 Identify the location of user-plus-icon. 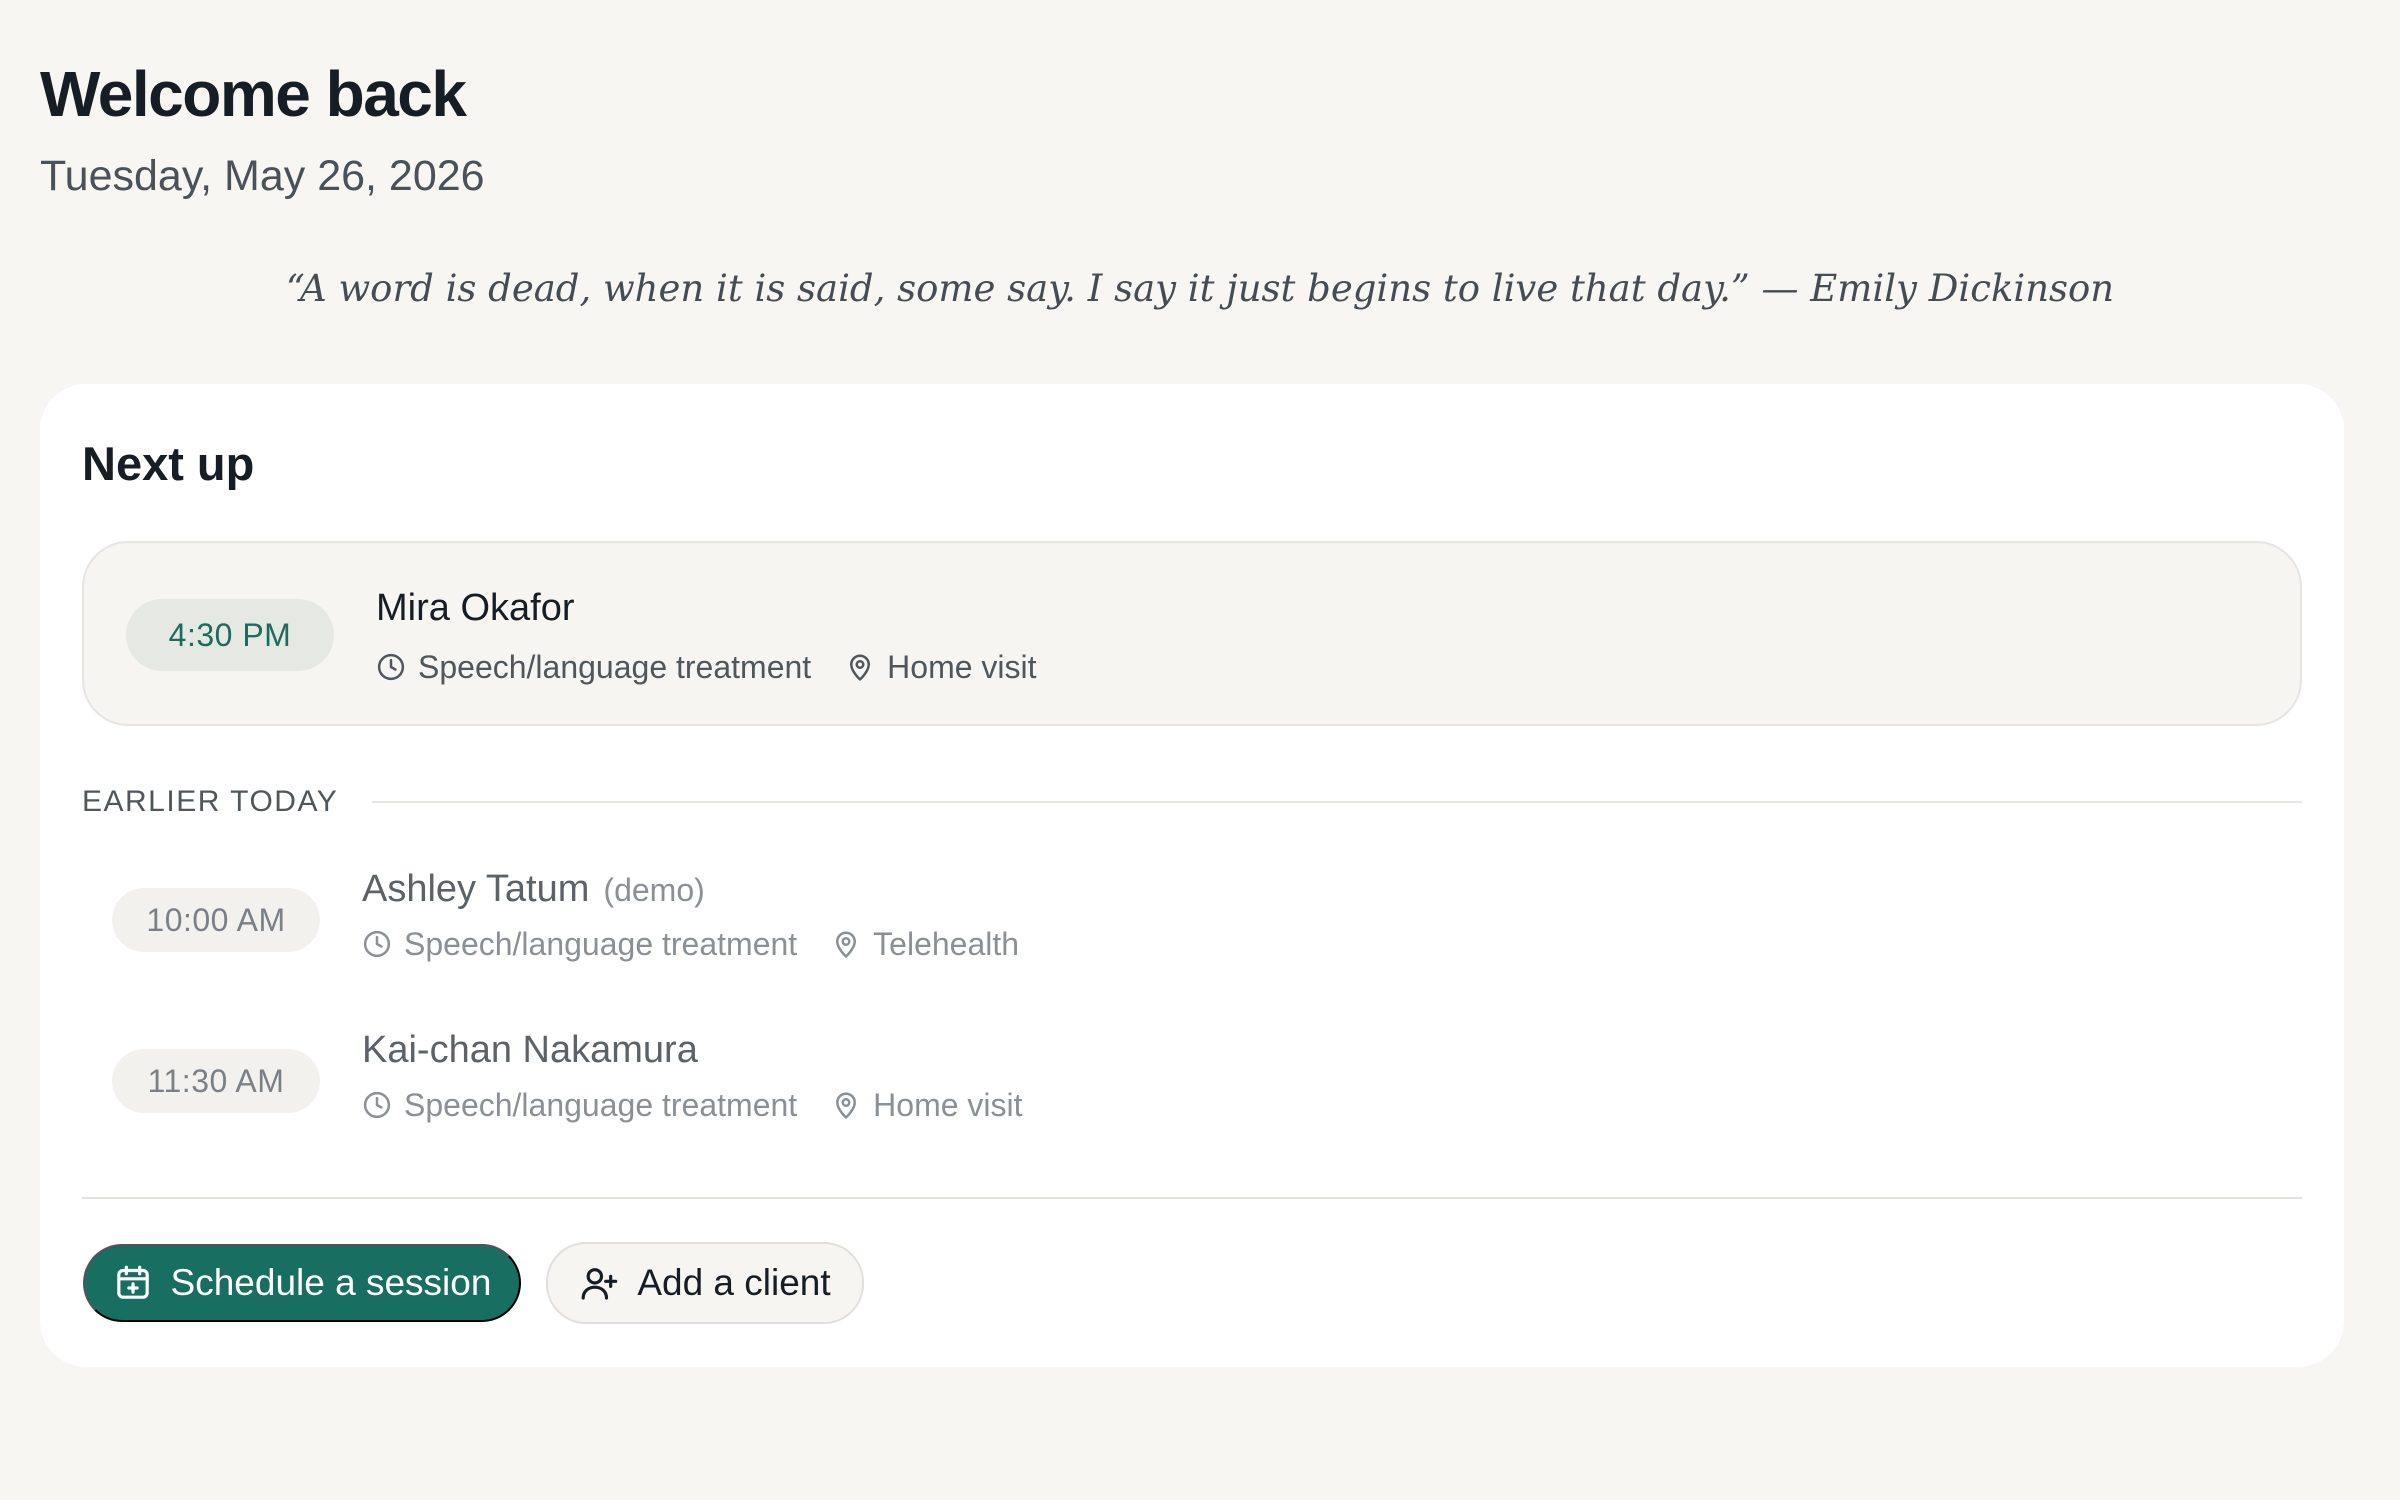
(599, 1284).